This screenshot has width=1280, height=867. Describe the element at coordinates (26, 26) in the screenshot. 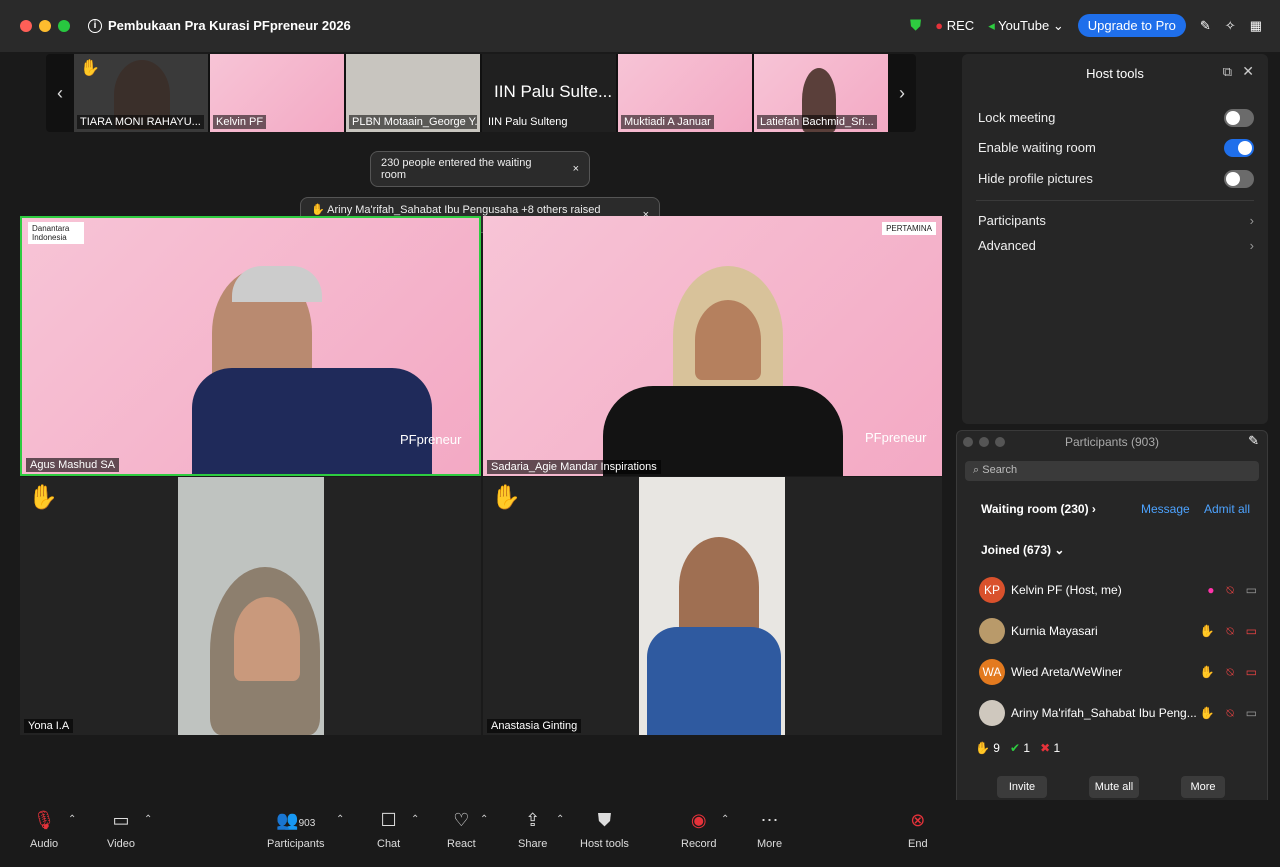

I see `close-window-button` at that location.